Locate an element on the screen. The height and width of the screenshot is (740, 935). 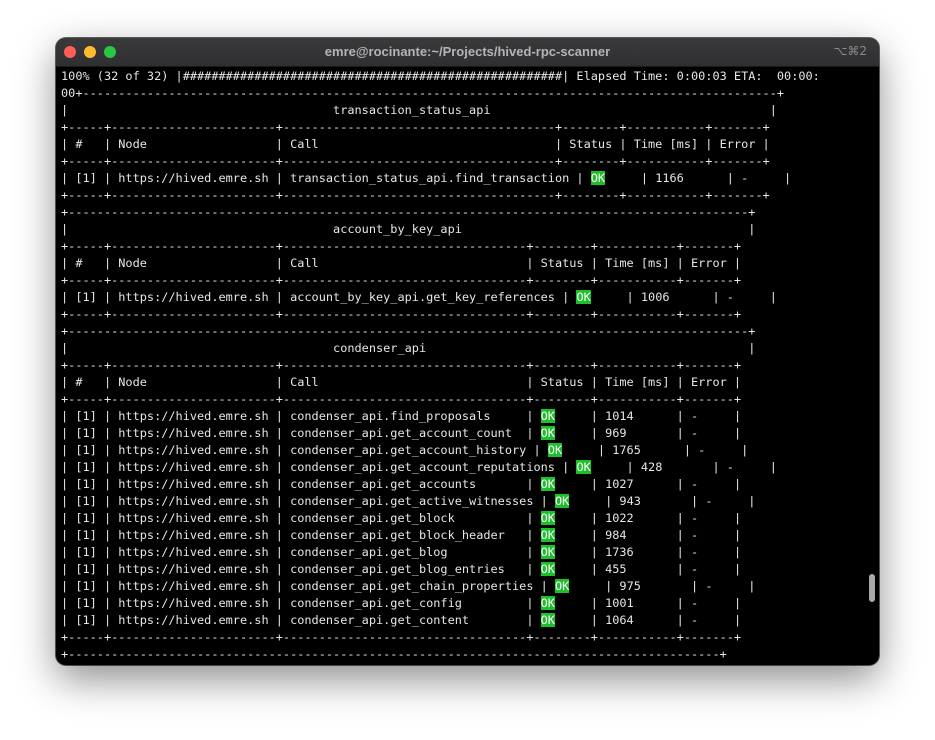
scrollbar-thumb is located at coordinates (872, 588).